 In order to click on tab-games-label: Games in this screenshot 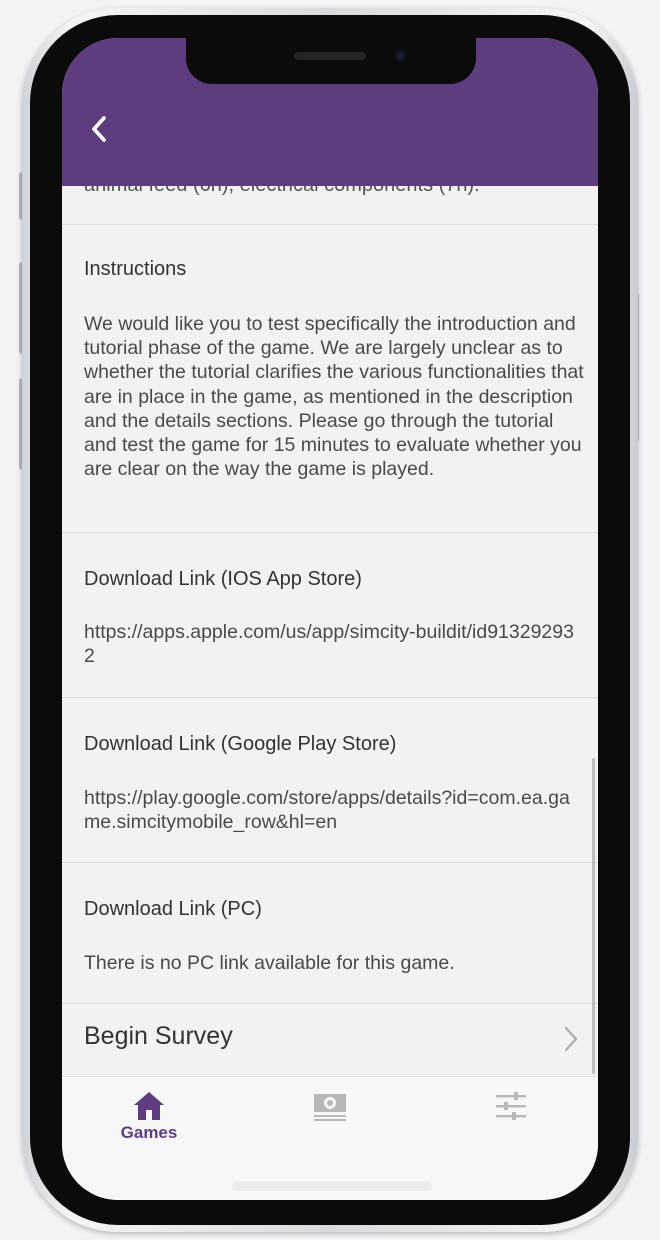, I will do `click(149, 1132)`.